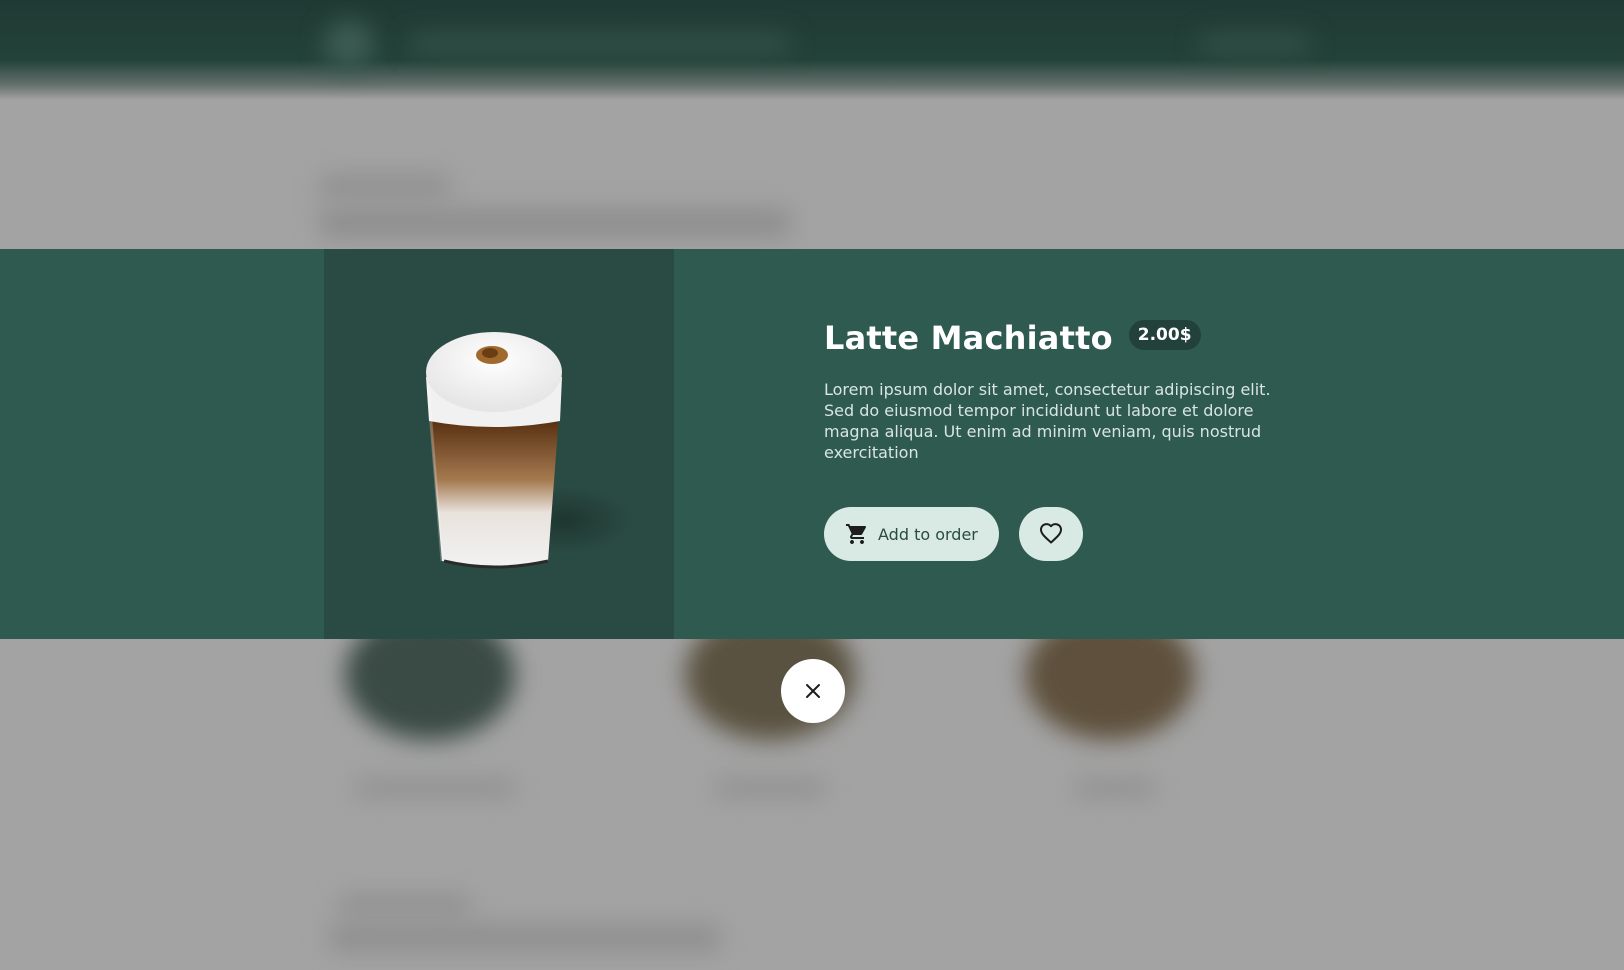 This screenshot has height=970, width=1624. Describe the element at coordinates (525, 938) in the screenshot. I see `background-section-subtitle` at that location.